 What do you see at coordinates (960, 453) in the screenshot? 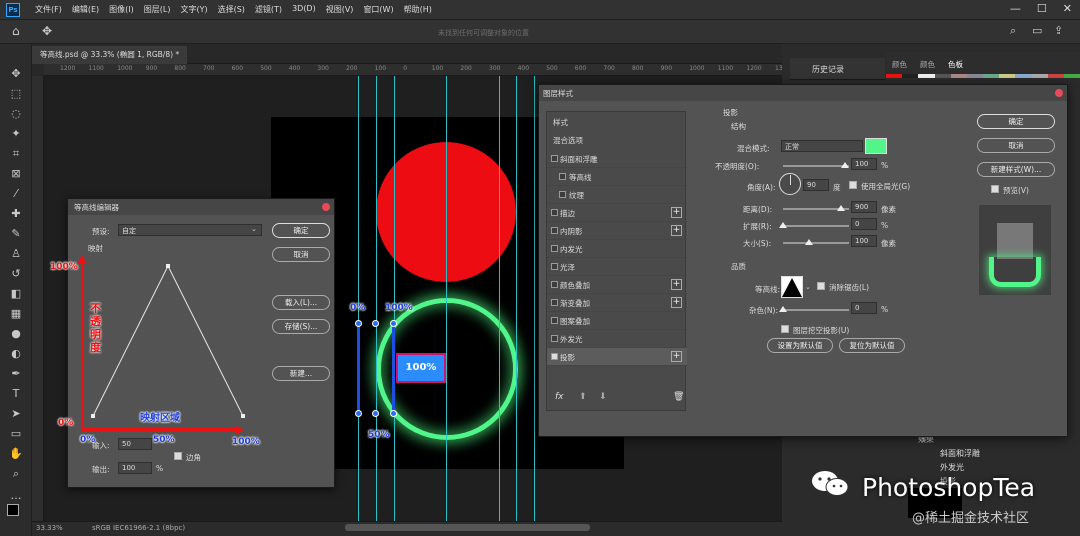
I see `layer-effect-bevel: 斜面和浮雕` at bounding box center [960, 453].